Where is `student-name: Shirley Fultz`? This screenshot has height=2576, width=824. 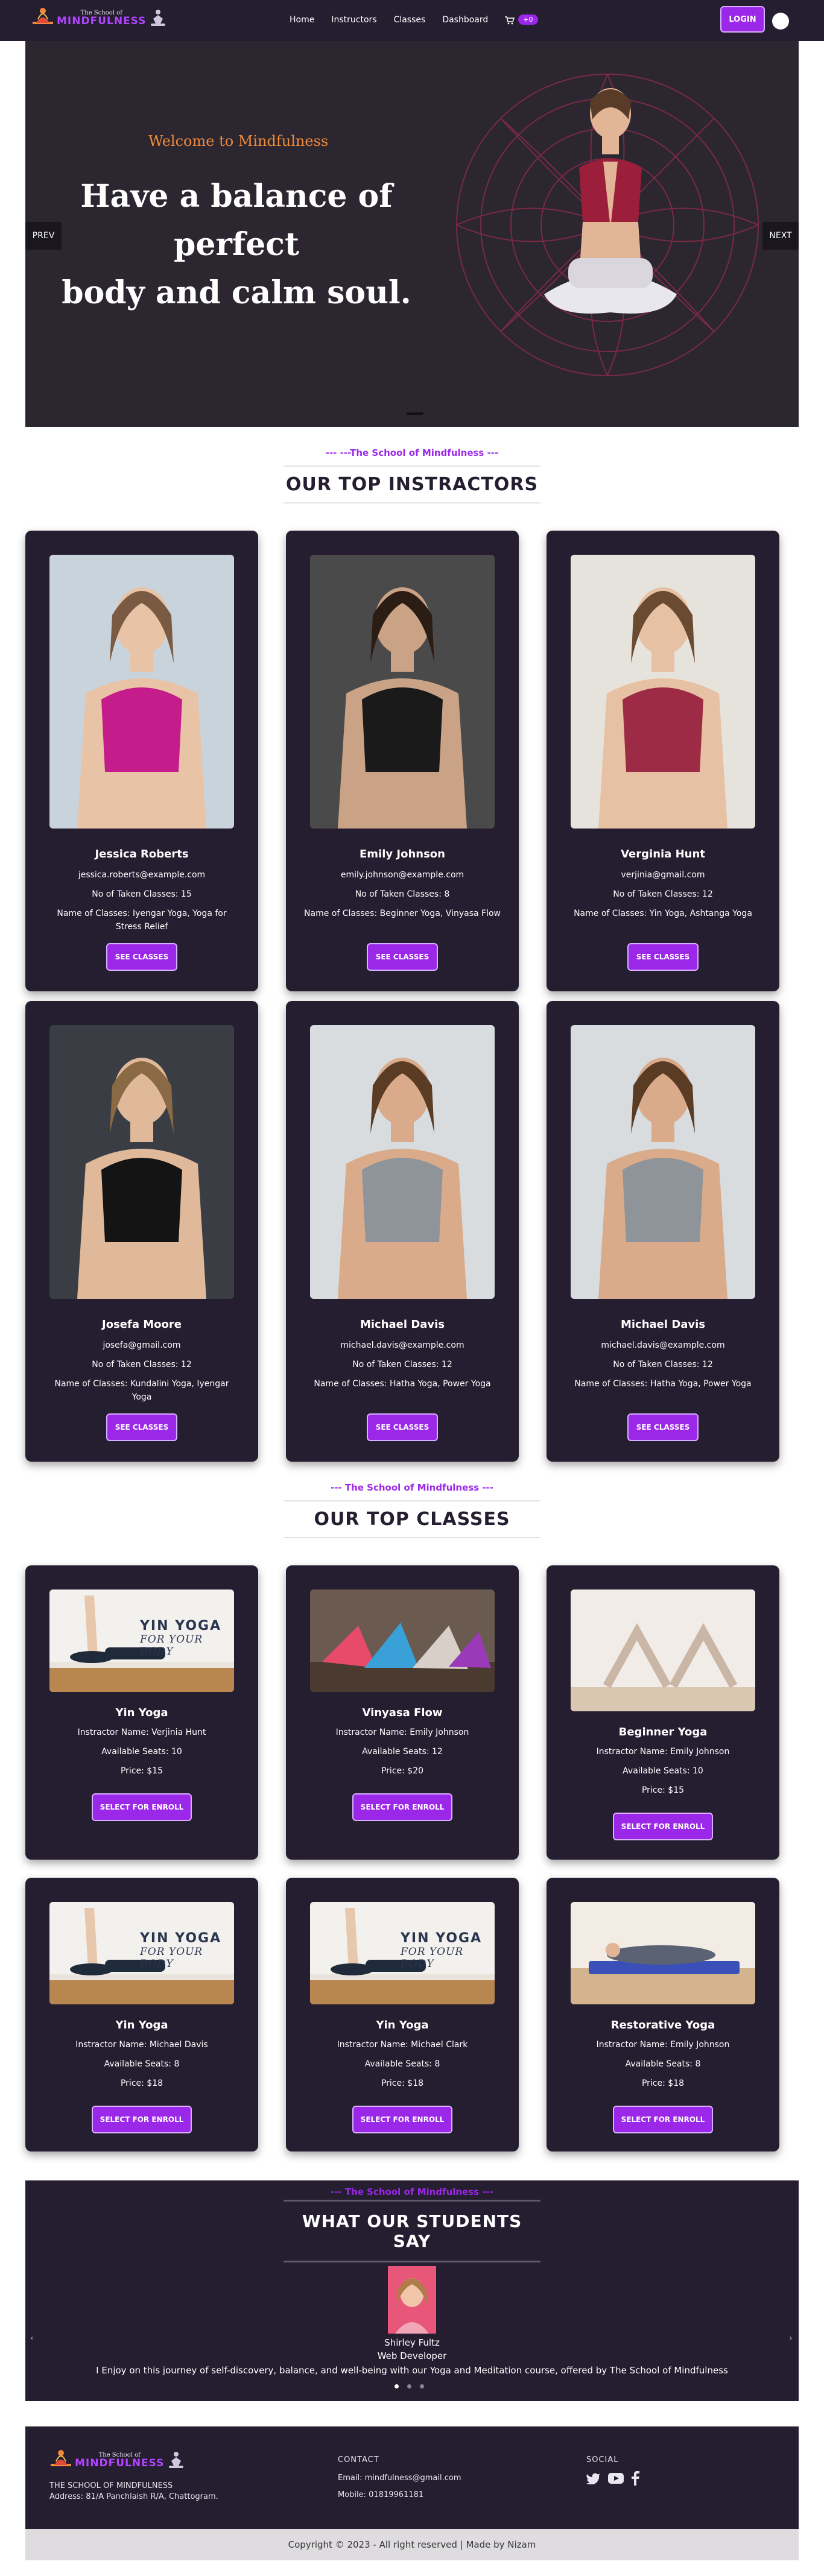 student-name: Shirley Fultz is located at coordinates (412, 2342).